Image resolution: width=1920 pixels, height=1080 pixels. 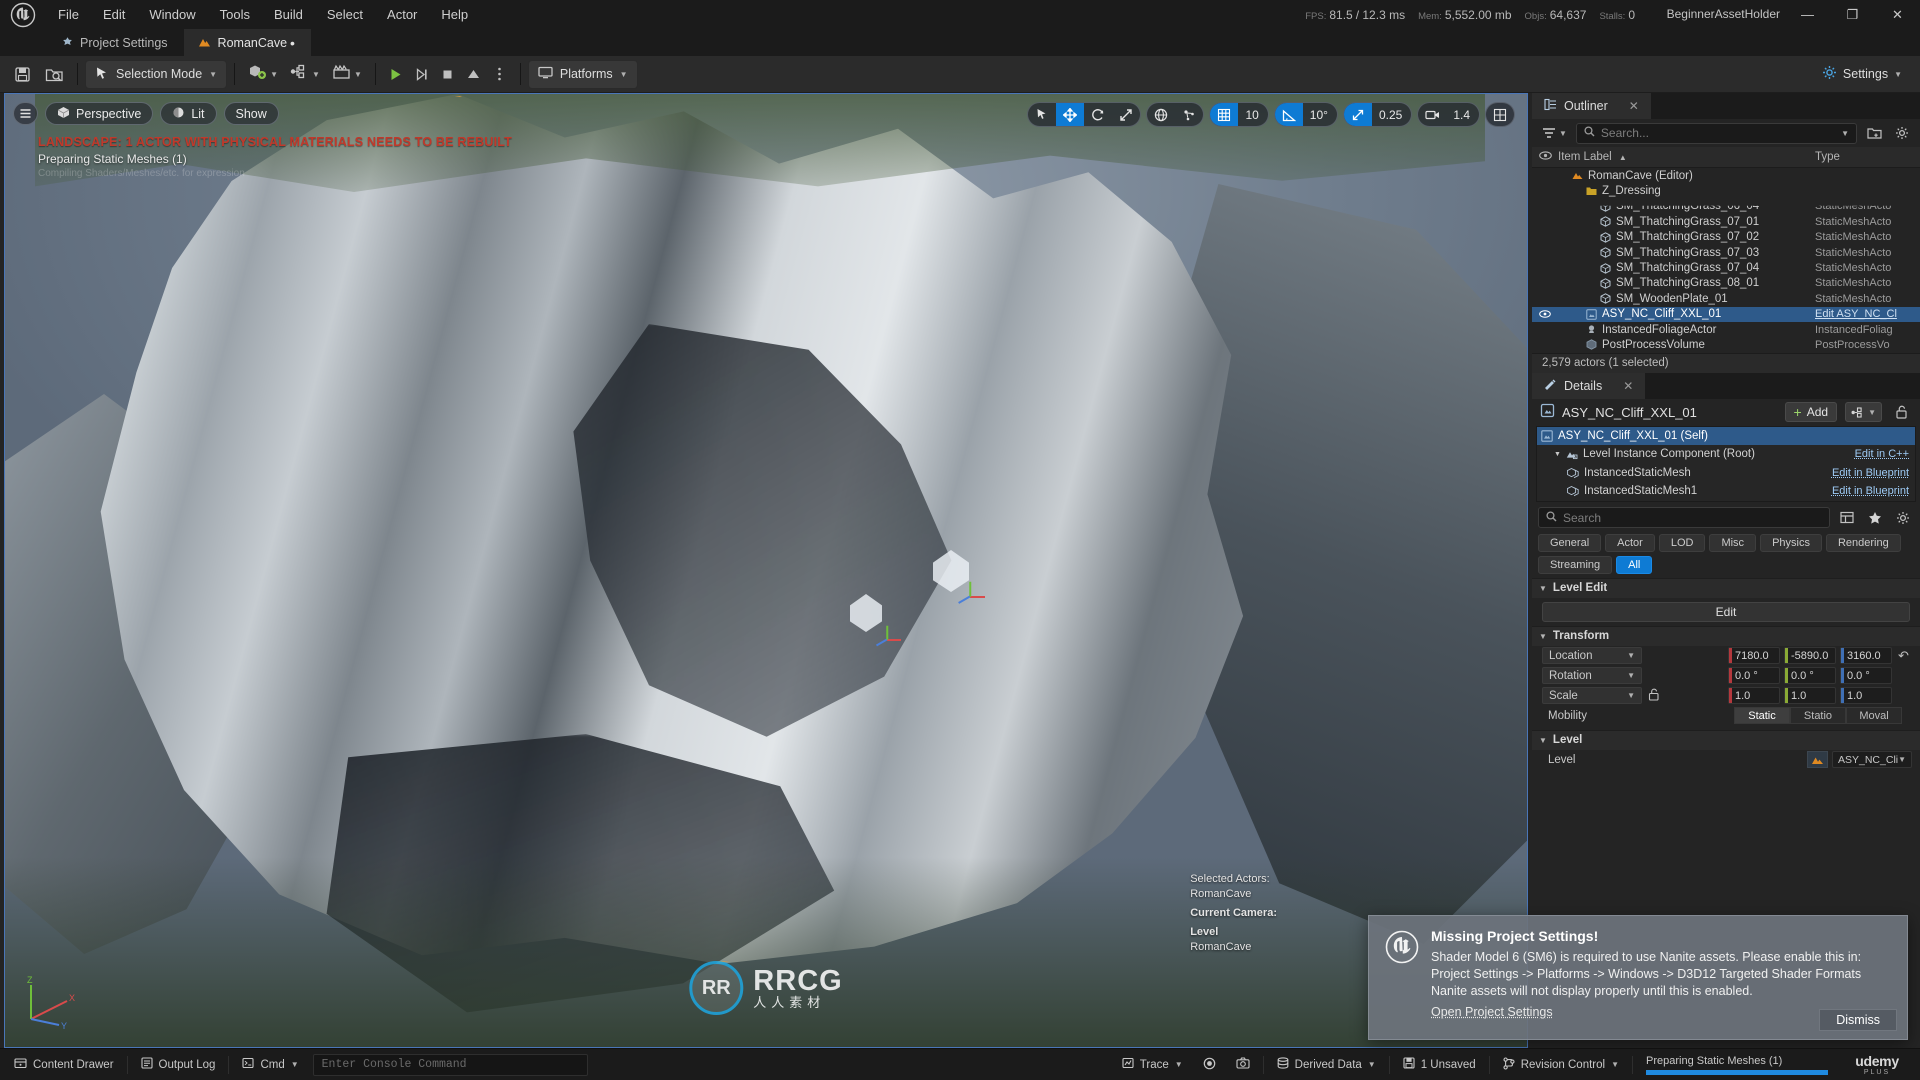 What do you see at coordinates (64, 1065) in the screenshot?
I see `content-drawer-button: Content Drawer` at bounding box center [64, 1065].